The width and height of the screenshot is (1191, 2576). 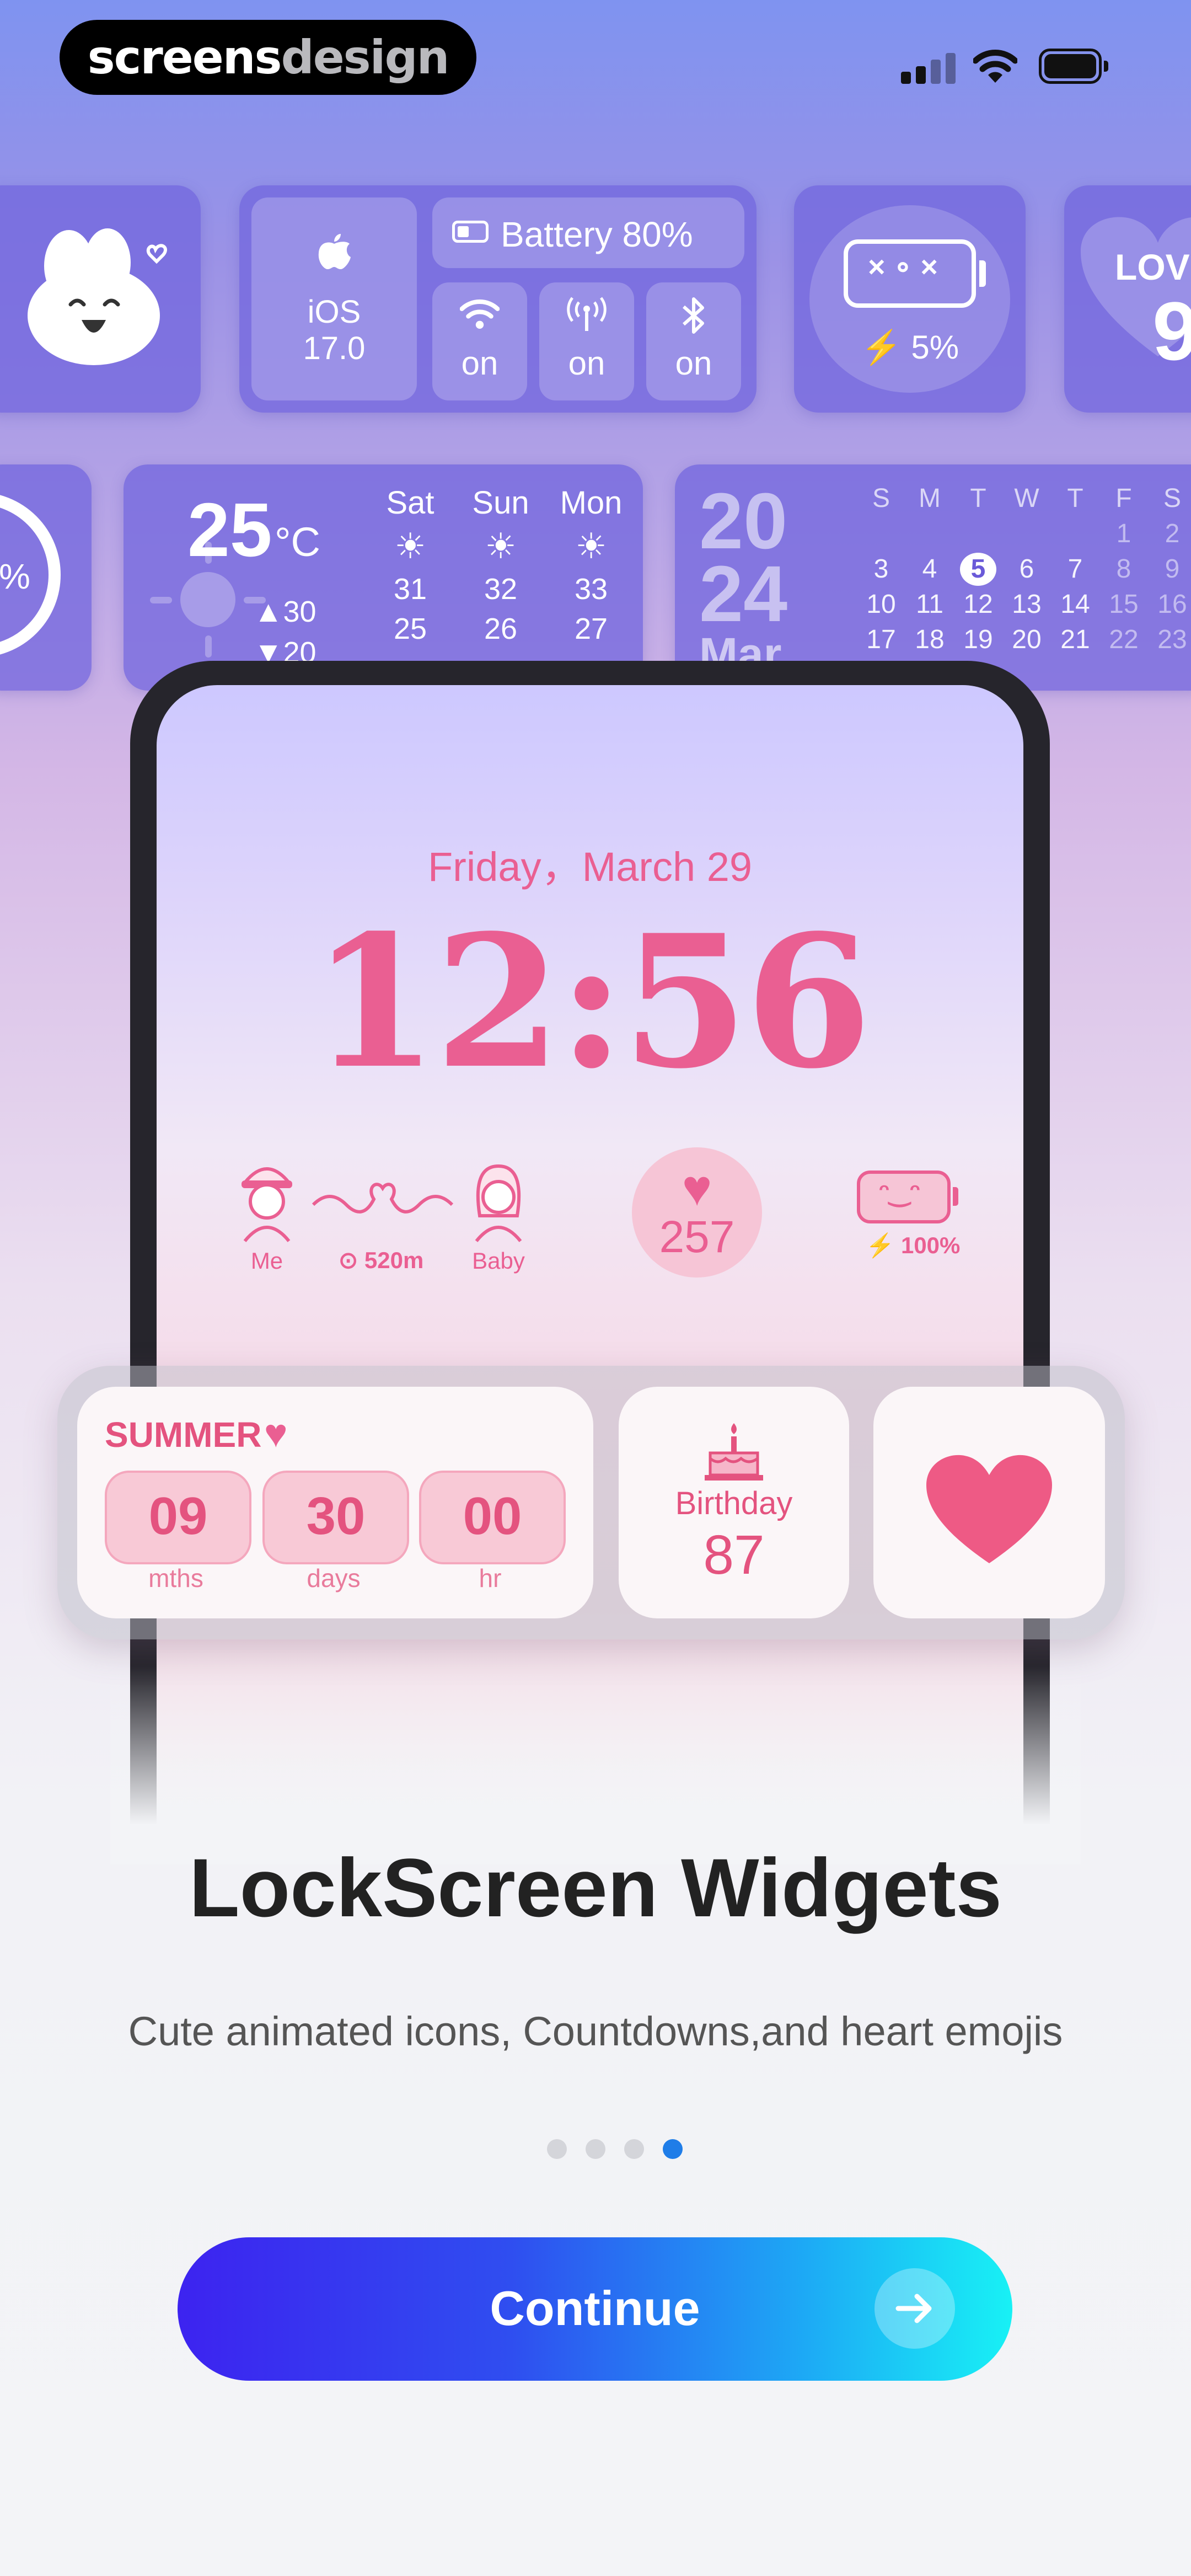 What do you see at coordinates (930, 639) in the screenshot?
I see `calendar-day: 18` at bounding box center [930, 639].